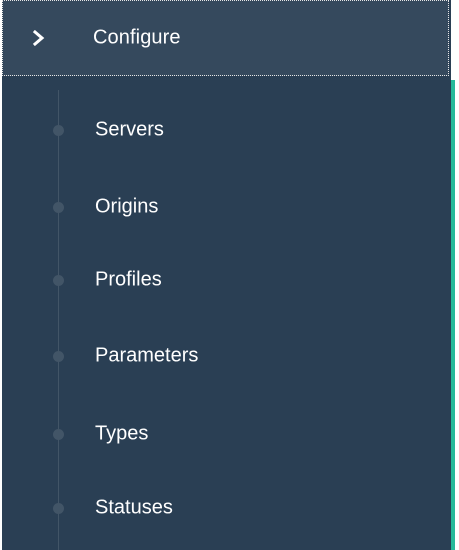  What do you see at coordinates (225, 434) in the screenshot?
I see `submenu-item-types: Types` at bounding box center [225, 434].